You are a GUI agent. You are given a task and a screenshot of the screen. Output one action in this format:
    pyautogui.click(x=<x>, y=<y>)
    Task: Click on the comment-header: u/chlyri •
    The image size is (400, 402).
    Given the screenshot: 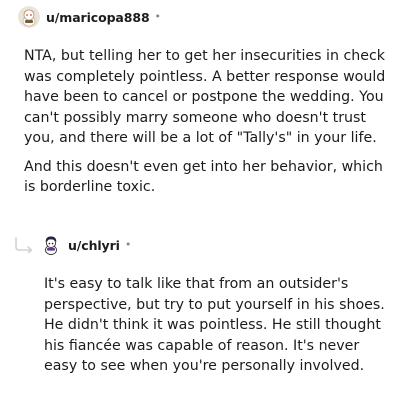 What is the action you would take?
    pyautogui.click(x=85, y=245)
    